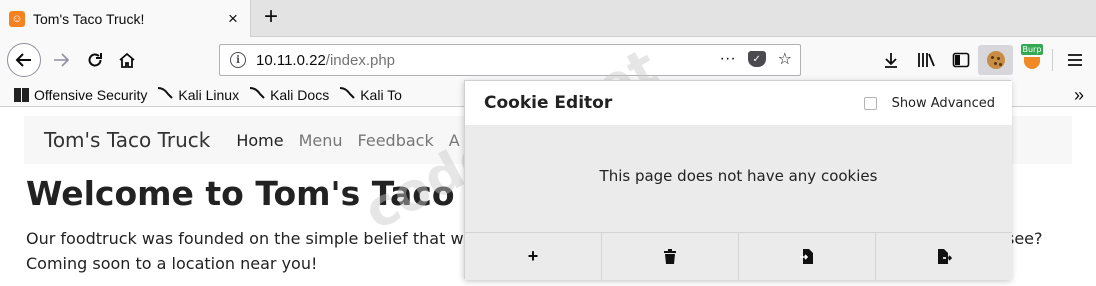 The width and height of the screenshot is (1096, 286). Describe the element at coordinates (1032, 49) in the screenshot. I see `burp-badge: Burp` at that location.